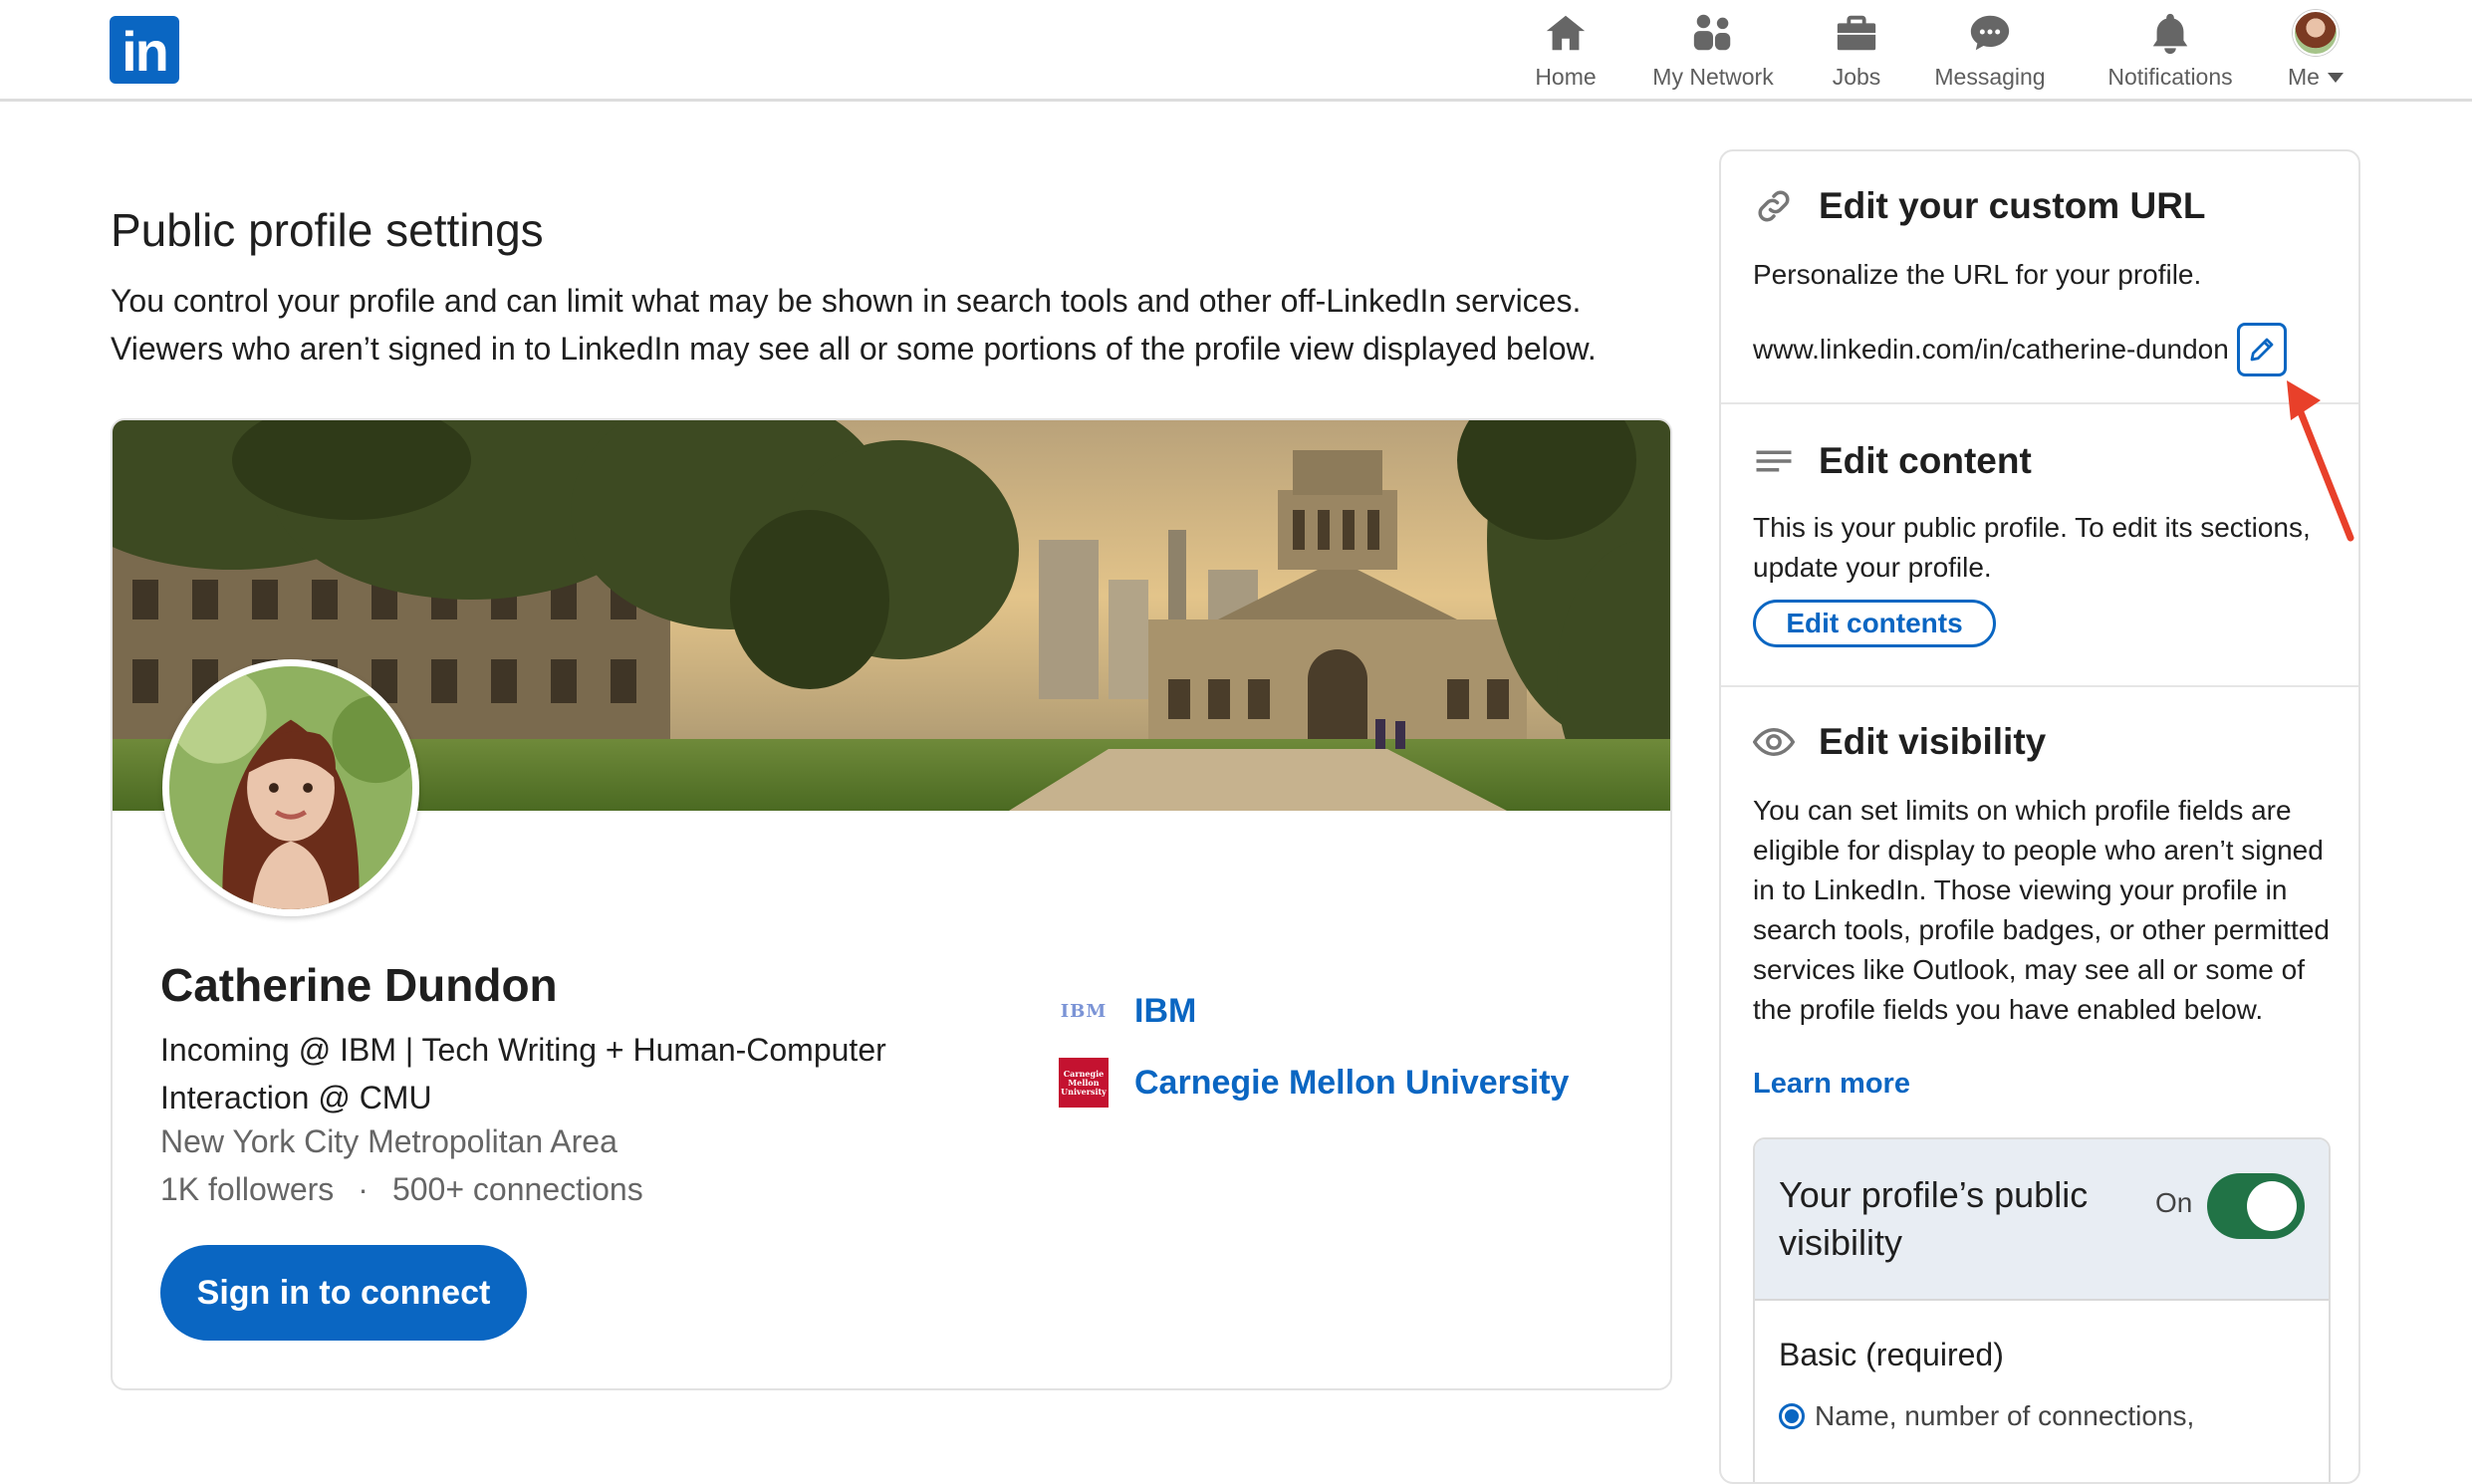 The height and width of the screenshot is (1484, 2472). I want to click on eye-icon, so click(1774, 742).